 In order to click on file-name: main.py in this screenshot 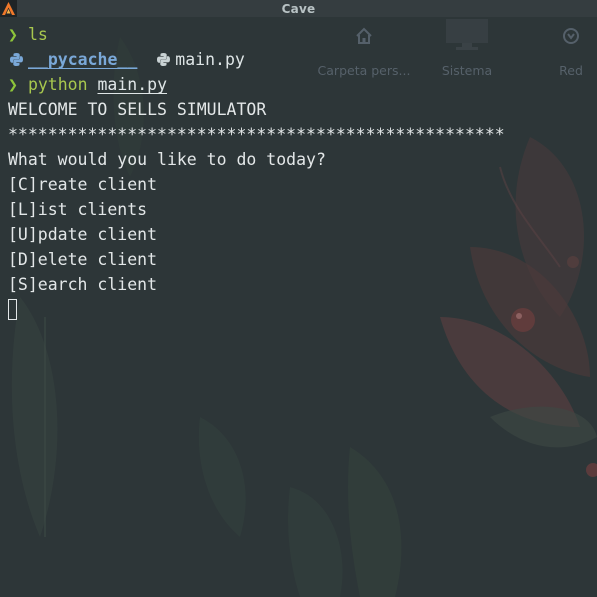, I will do `click(210, 59)`.